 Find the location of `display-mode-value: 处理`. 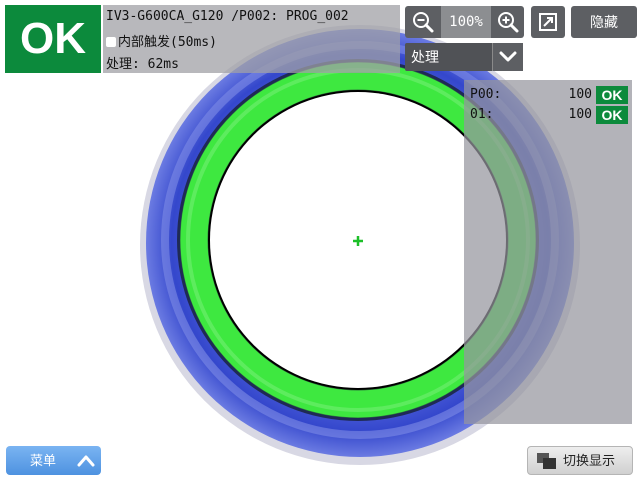

display-mode-value: 处理 is located at coordinates (425, 57).